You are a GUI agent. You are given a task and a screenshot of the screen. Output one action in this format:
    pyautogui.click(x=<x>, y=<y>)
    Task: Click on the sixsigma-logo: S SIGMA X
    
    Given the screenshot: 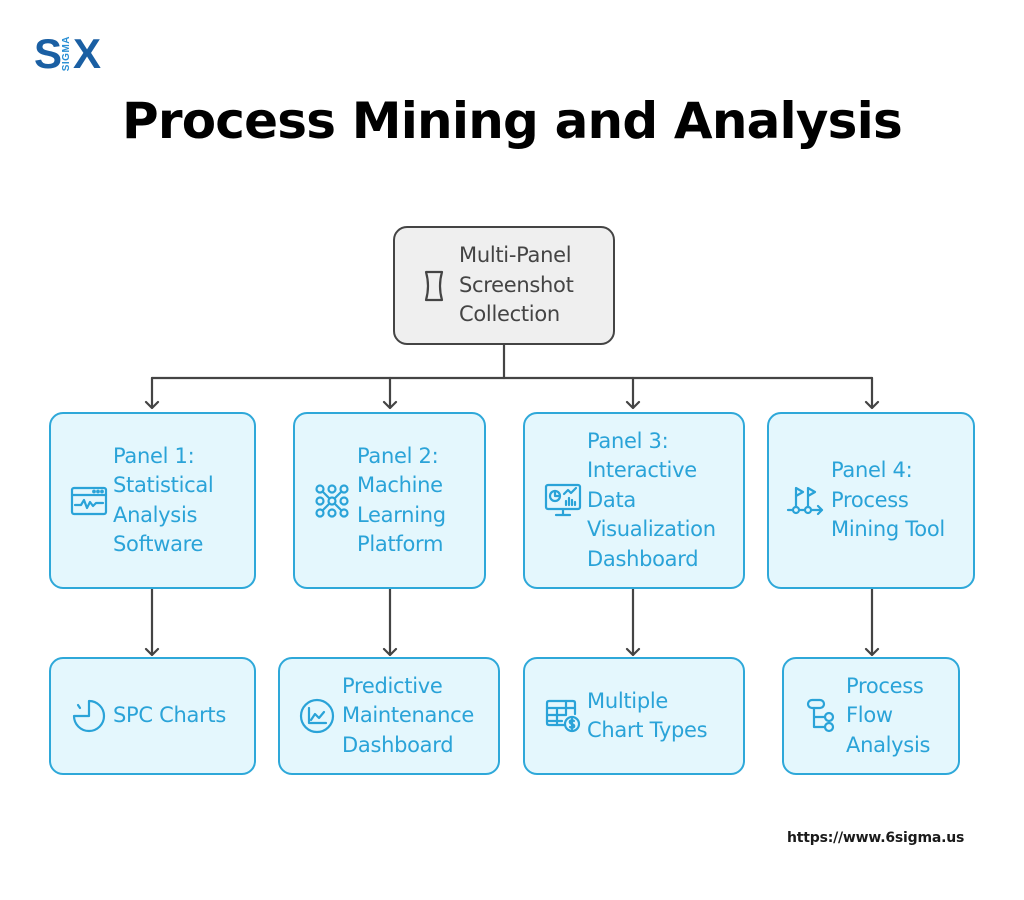 What is the action you would take?
    pyautogui.click(x=67, y=53)
    